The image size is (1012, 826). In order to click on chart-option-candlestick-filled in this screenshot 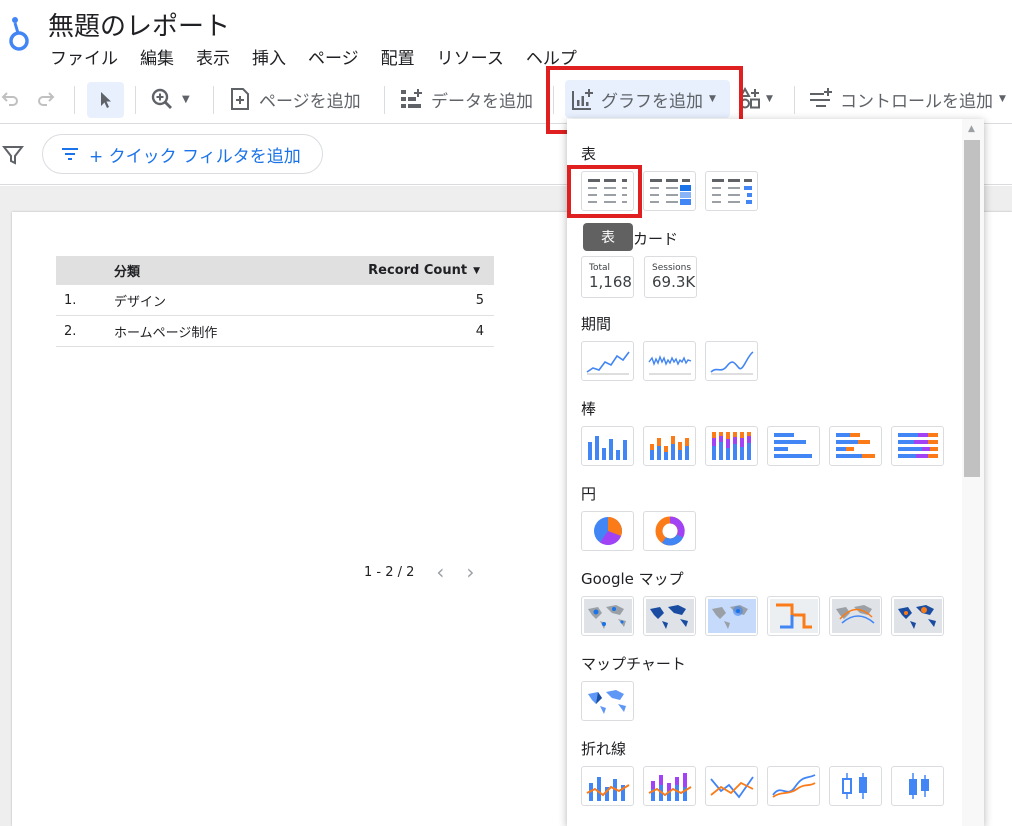, I will do `click(917, 786)`.